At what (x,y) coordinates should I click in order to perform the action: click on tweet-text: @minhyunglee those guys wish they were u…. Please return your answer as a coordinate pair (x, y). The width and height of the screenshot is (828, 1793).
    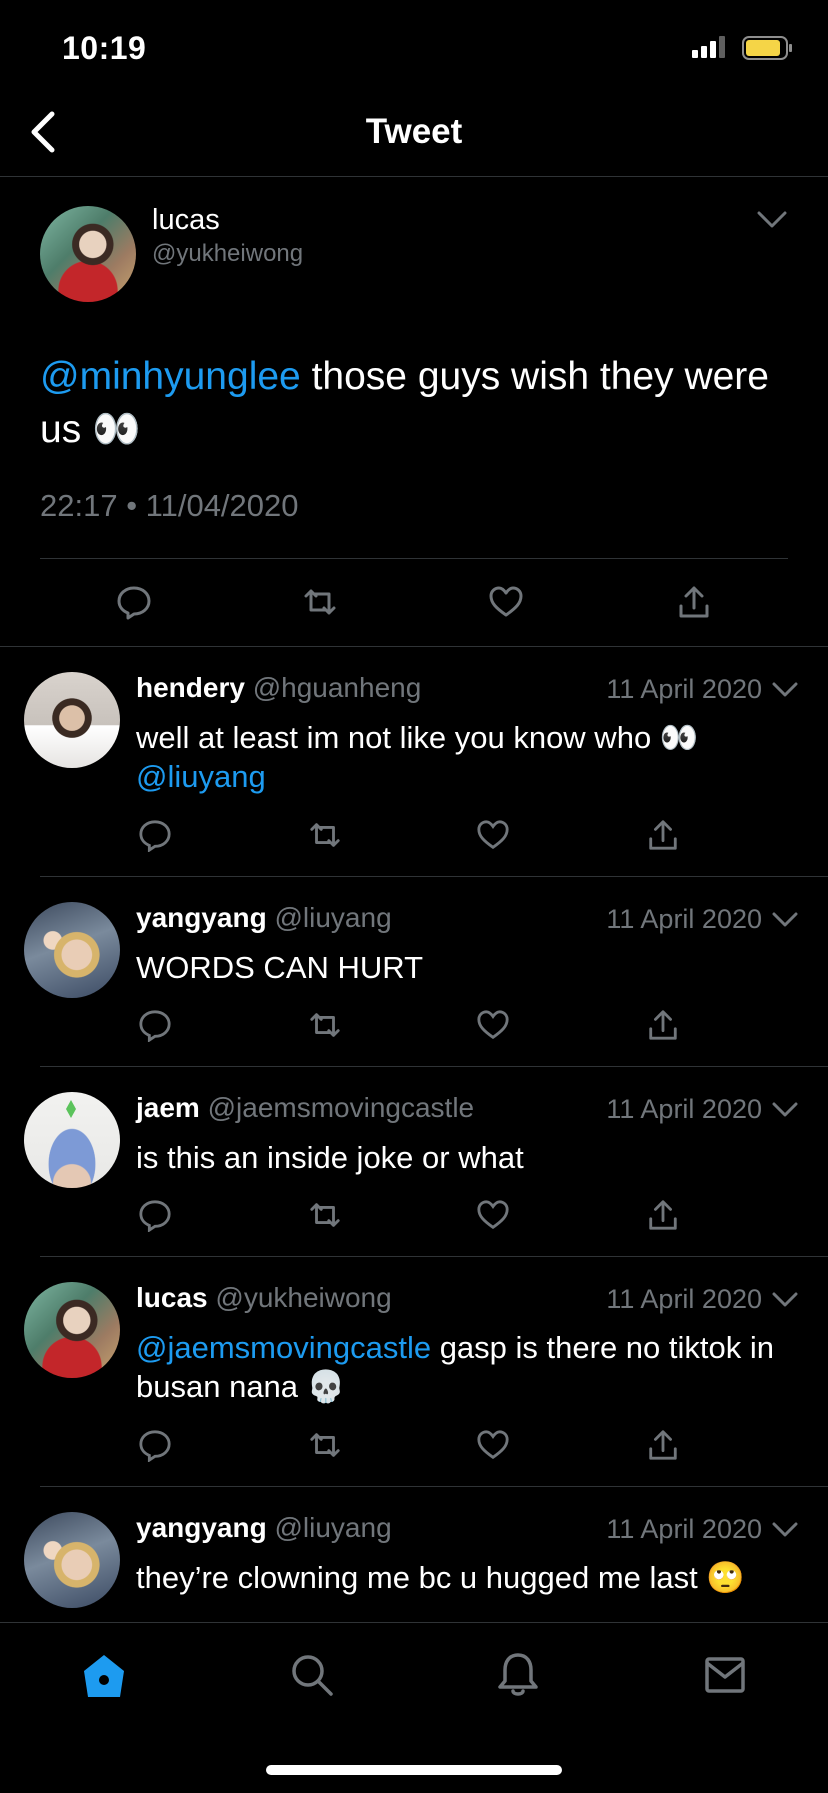
    Looking at the image, I should click on (410, 403).